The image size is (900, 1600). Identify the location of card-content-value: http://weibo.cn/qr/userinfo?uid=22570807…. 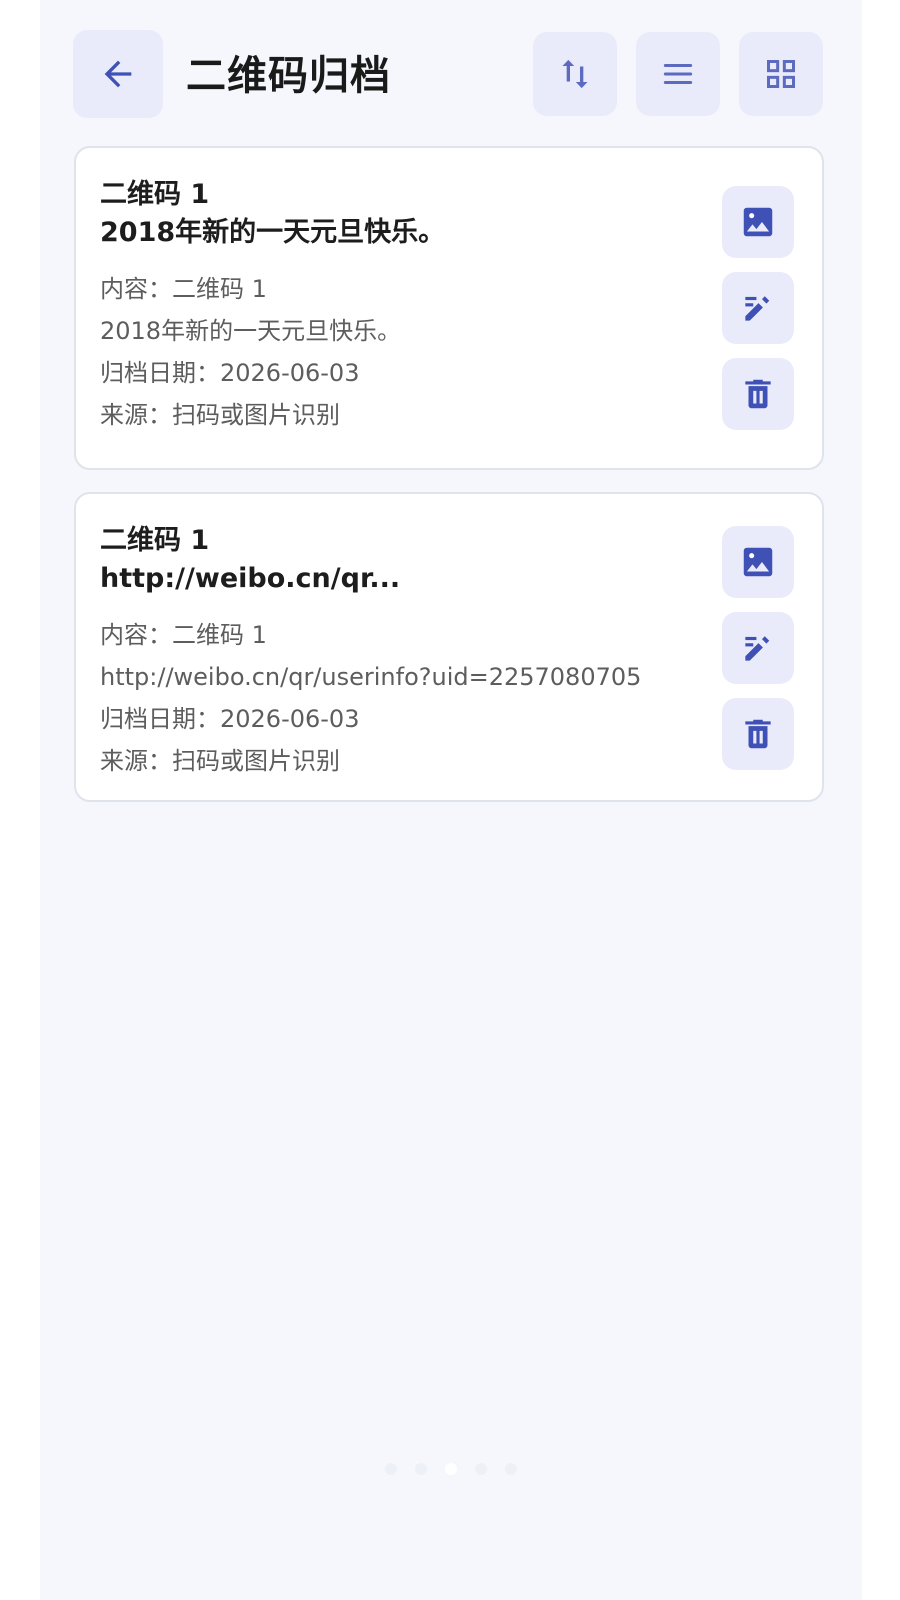
(371, 677).